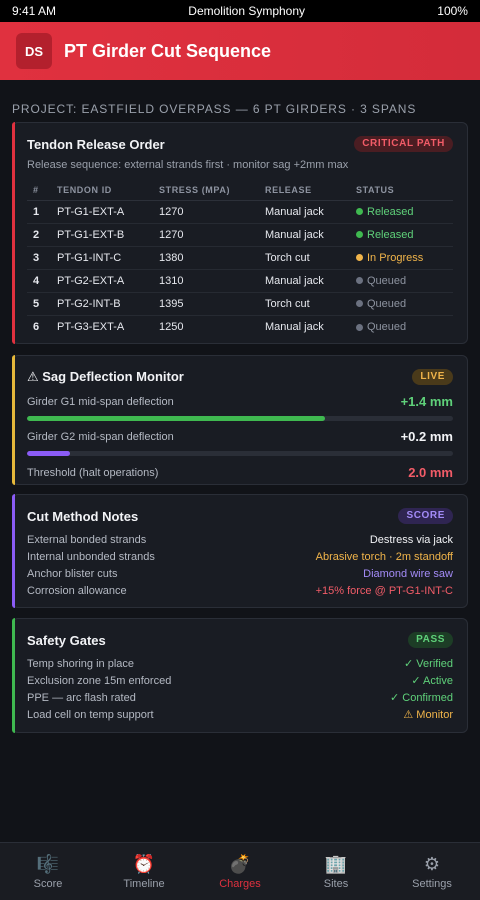 This screenshot has width=480, height=900. Describe the element at coordinates (87, 539) in the screenshot. I see `item-label: External bonded strands` at that location.